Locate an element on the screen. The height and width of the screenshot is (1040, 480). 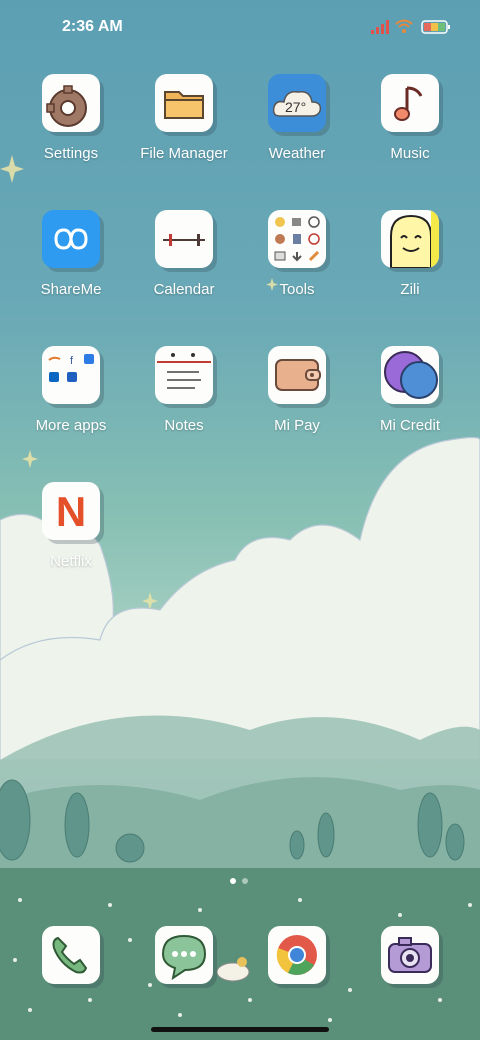
dock-camera is located at coordinates (410, 955).